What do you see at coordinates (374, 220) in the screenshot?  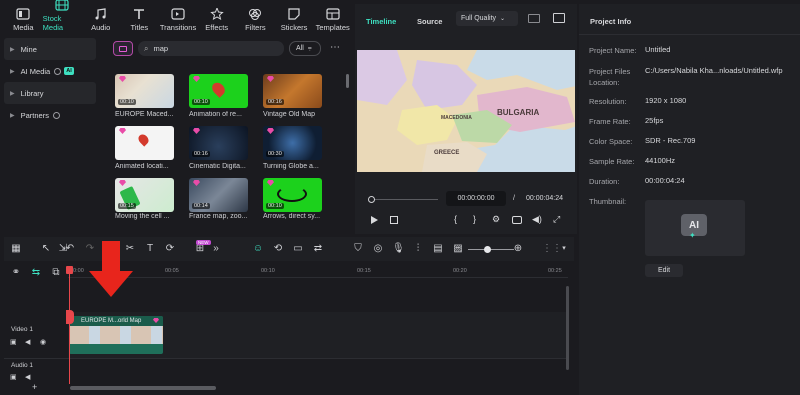 I see `play-icon` at bounding box center [374, 220].